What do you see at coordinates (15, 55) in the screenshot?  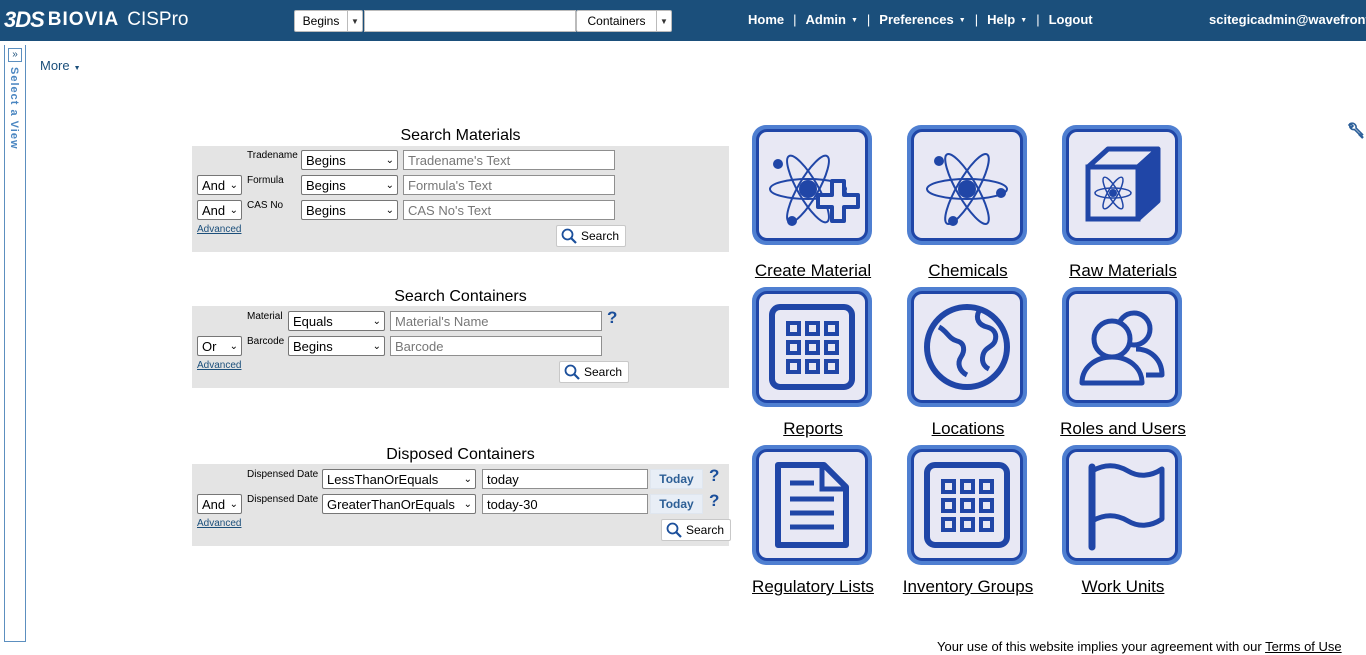 I see `expand-icon: »` at bounding box center [15, 55].